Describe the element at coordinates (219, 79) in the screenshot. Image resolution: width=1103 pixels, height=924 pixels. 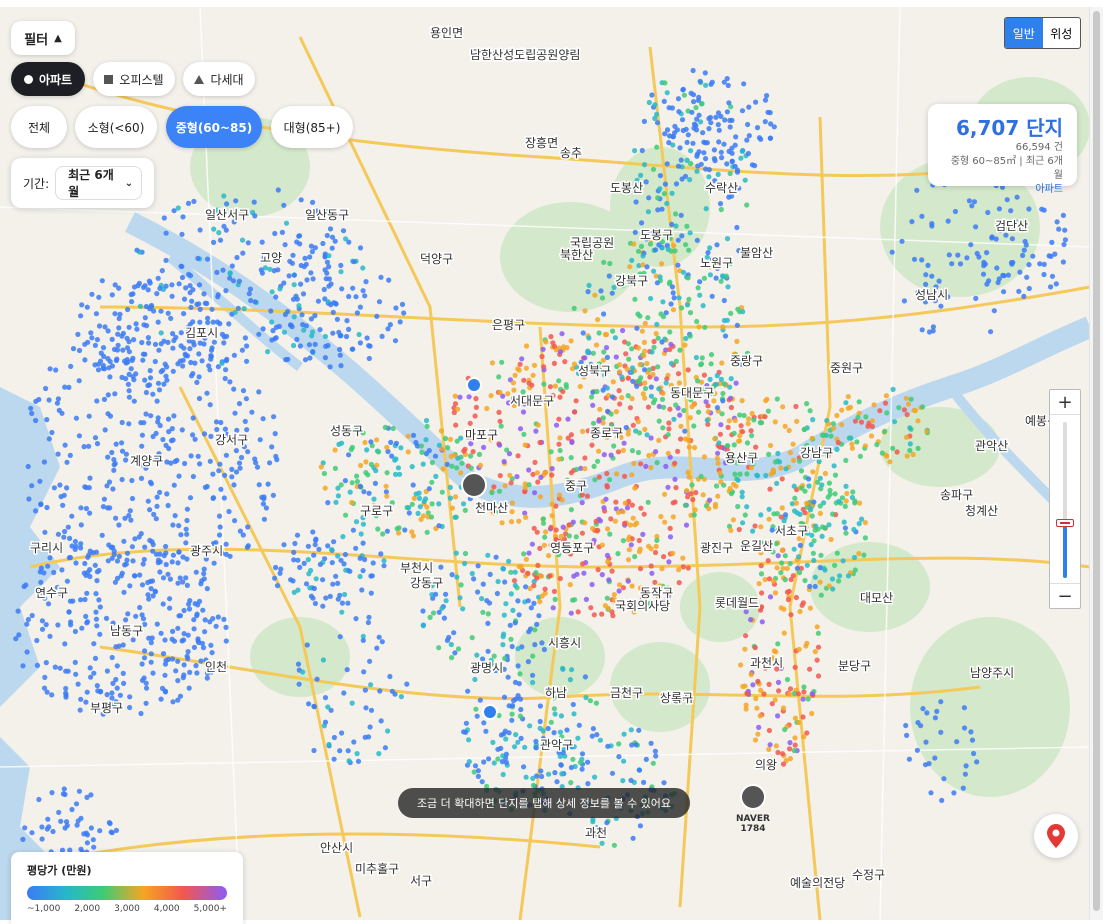
I see `type-multiplex-chip: 다세대` at that location.